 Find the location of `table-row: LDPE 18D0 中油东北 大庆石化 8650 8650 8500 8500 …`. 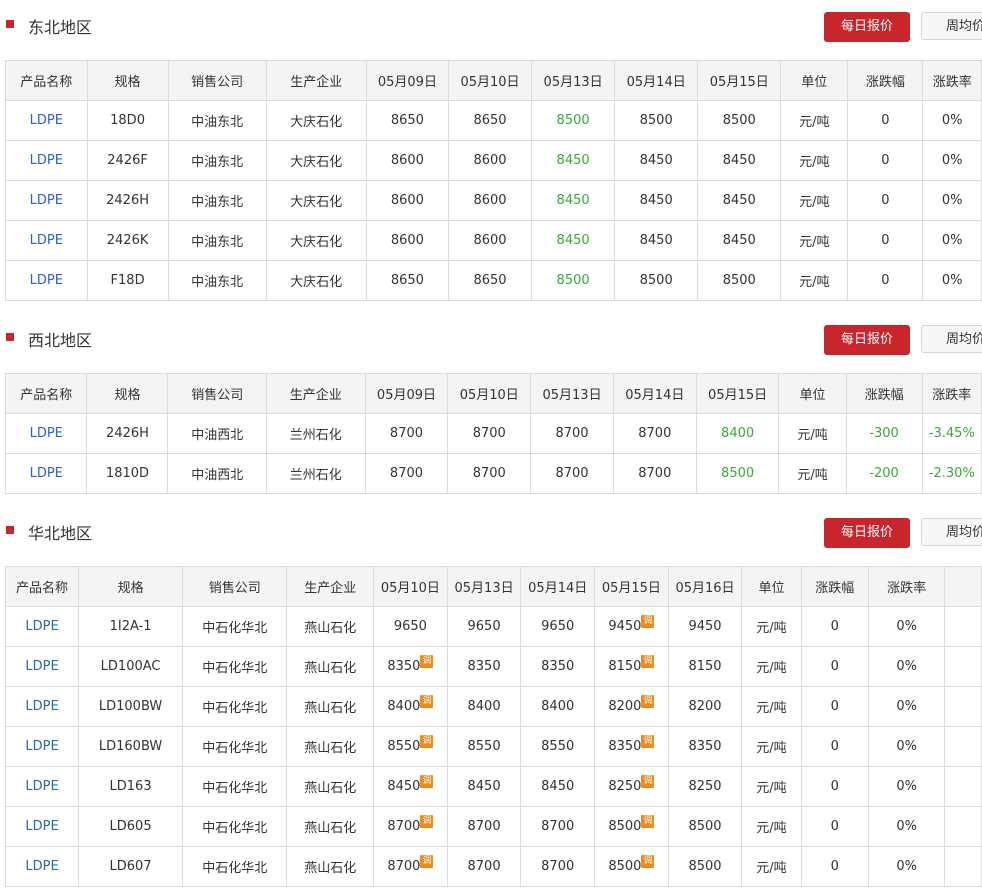

table-row: LDPE 18D0 中油东北 大庆石化 8650 8650 8500 8500 … is located at coordinates (493, 120).